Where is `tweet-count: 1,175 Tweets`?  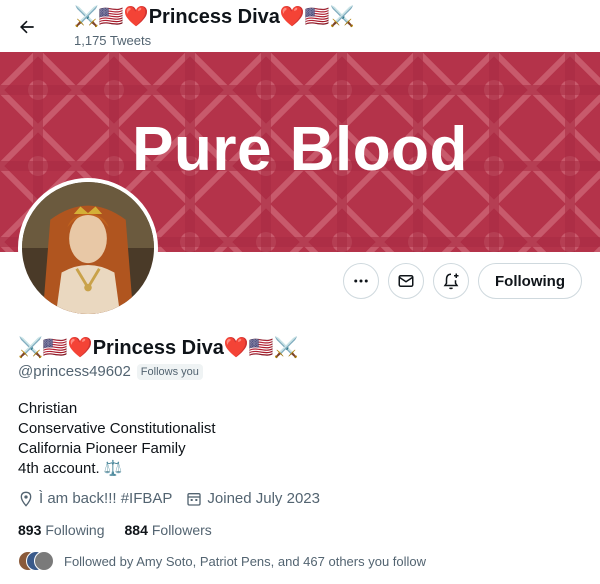
tweet-count: 1,175 Tweets is located at coordinates (113, 40).